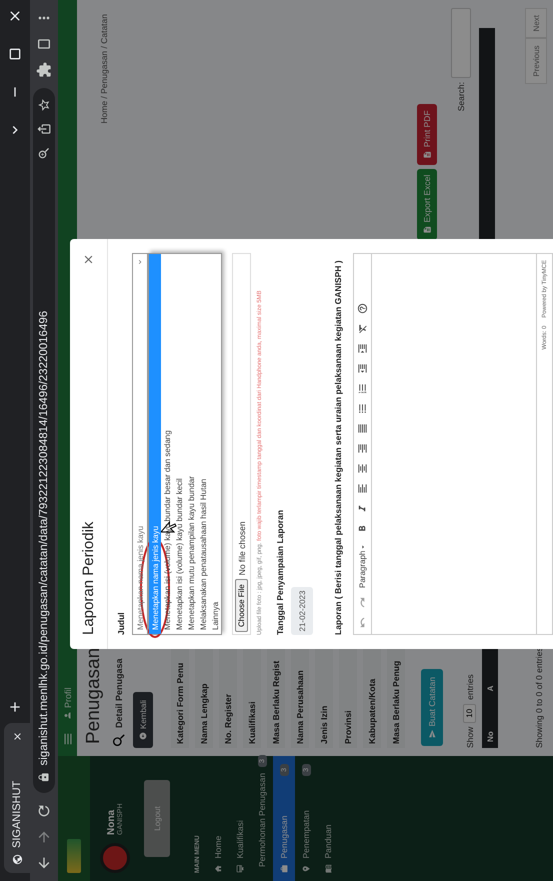 Image resolution: width=553 pixels, height=881 pixels. What do you see at coordinates (218, 818) in the screenshot?
I see `sidebar-item: Home` at bounding box center [218, 818].